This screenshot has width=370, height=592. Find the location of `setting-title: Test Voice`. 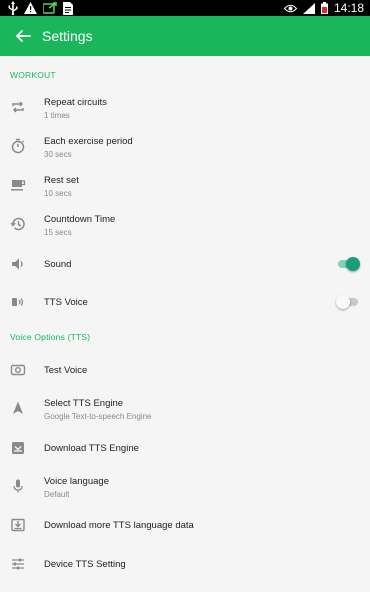

setting-title: Test Voice is located at coordinates (66, 370).